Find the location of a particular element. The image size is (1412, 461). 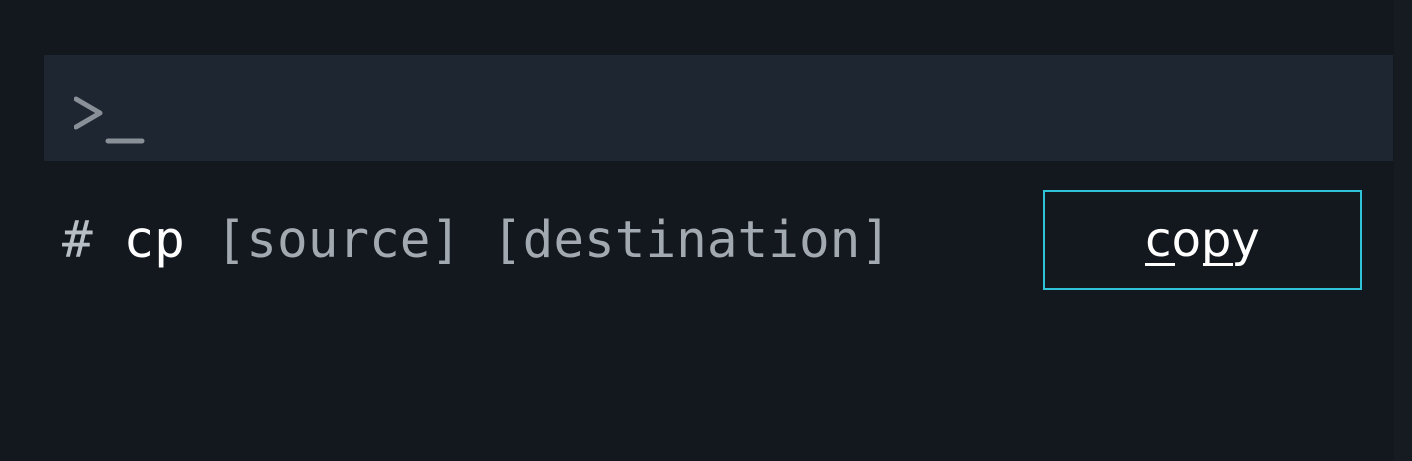

command-example: # cp [source] [destination] is located at coordinates (476, 241).